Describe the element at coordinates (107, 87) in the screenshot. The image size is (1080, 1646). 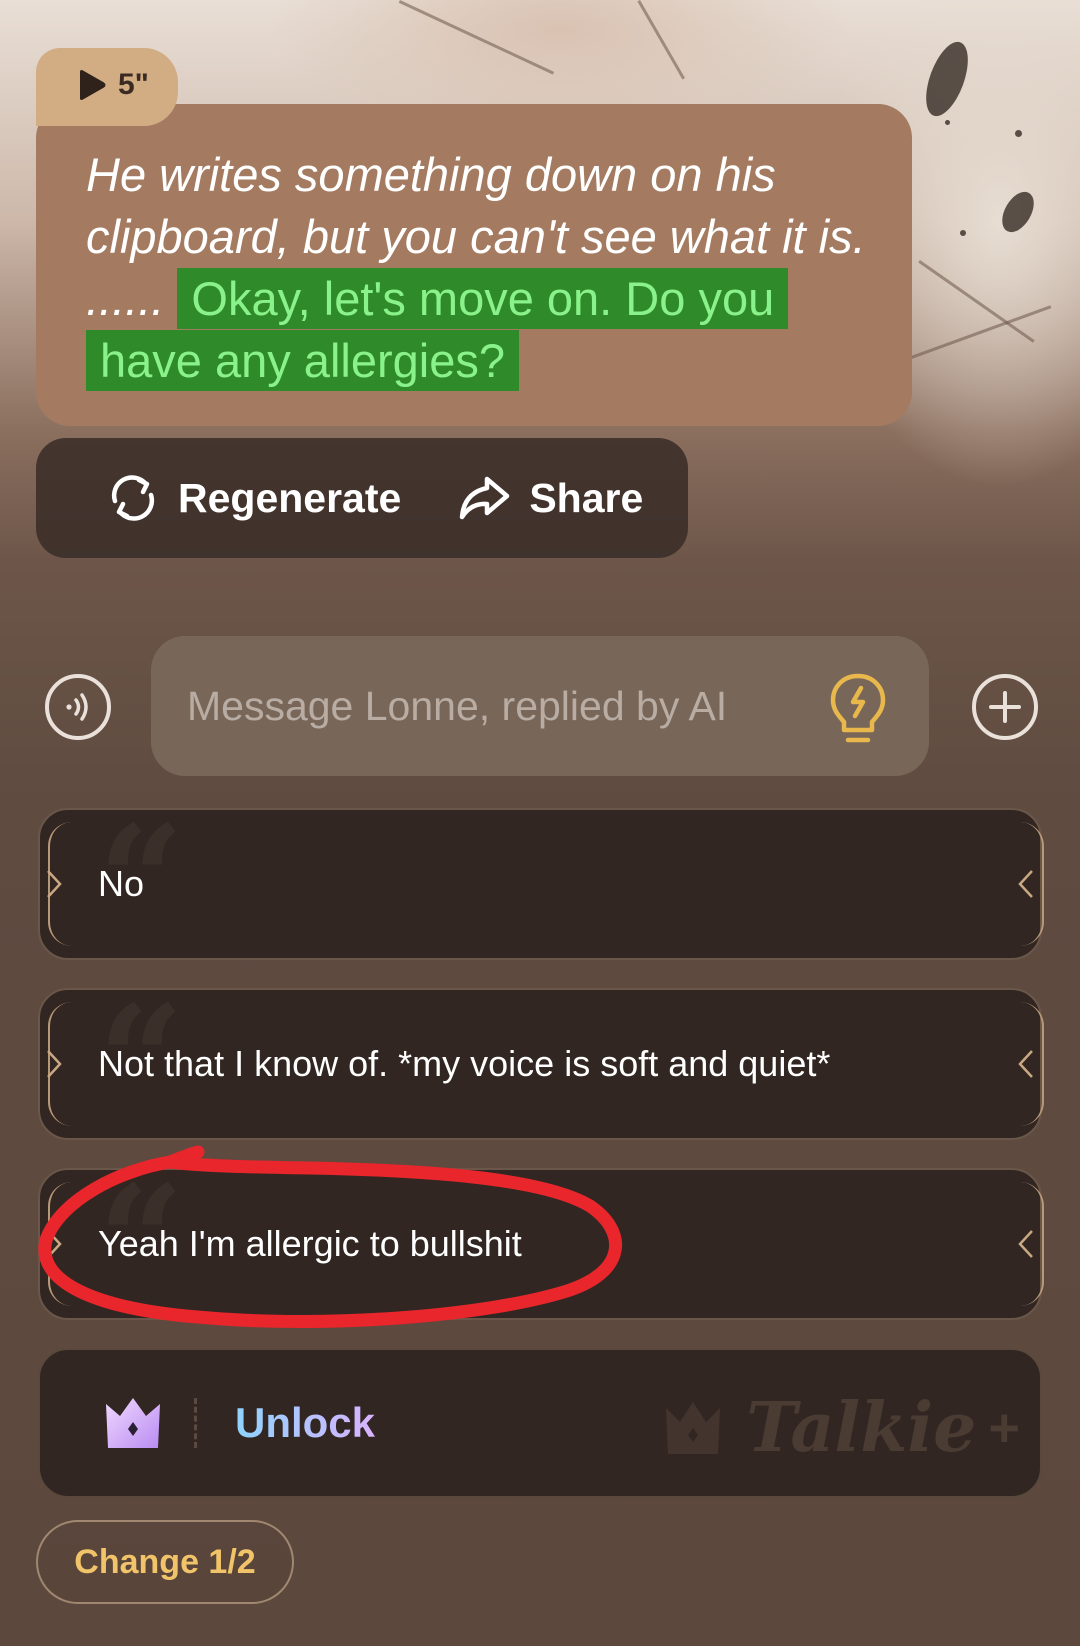
I see `voice-duration-badge: 5"` at that location.